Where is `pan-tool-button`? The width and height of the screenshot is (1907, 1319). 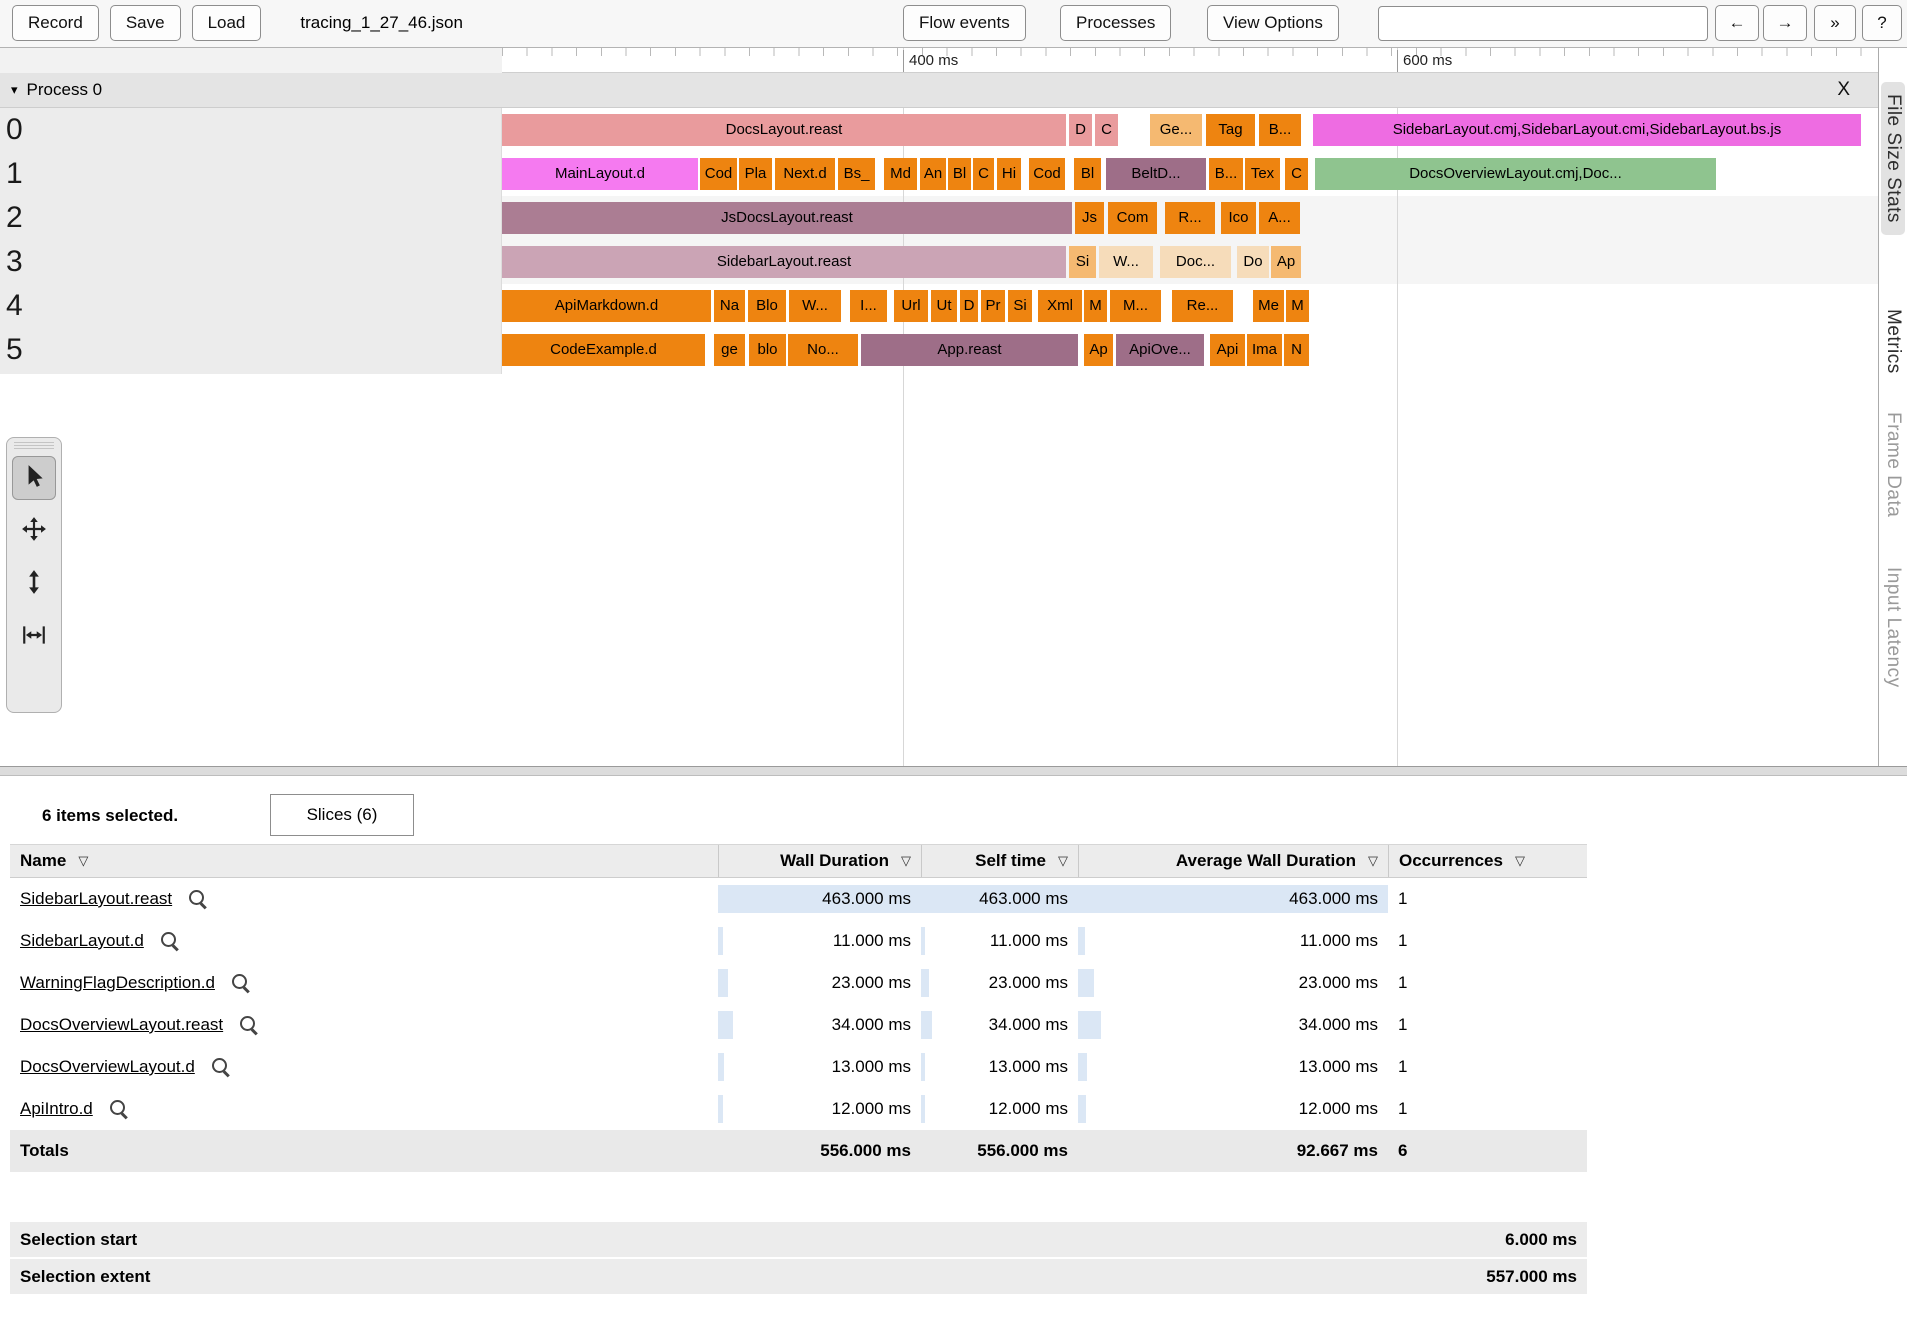 pan-tool-button is located at coordinates (34, 531).